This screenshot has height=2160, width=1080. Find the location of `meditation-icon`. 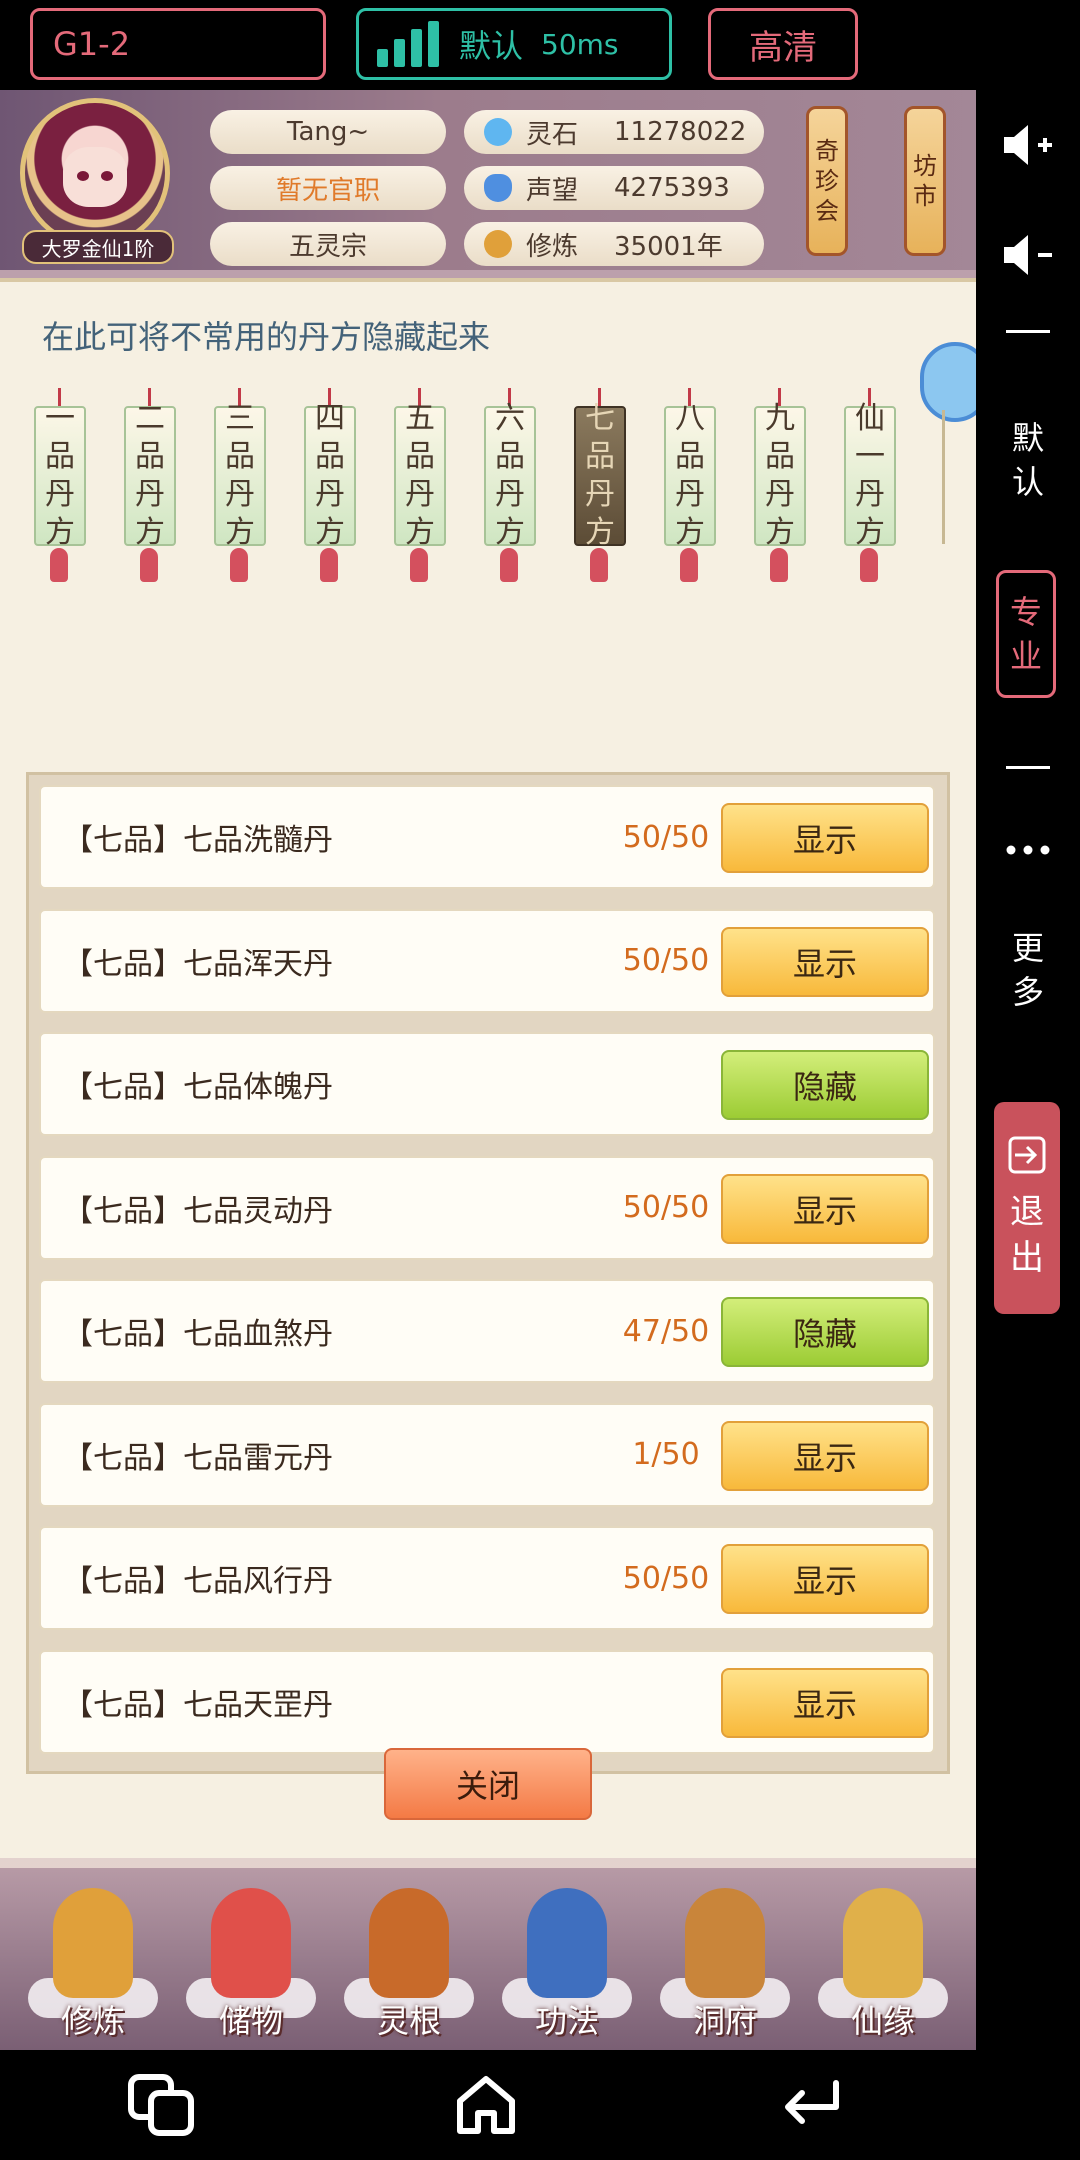

meditation-icon is located at coordinates (498, 244).